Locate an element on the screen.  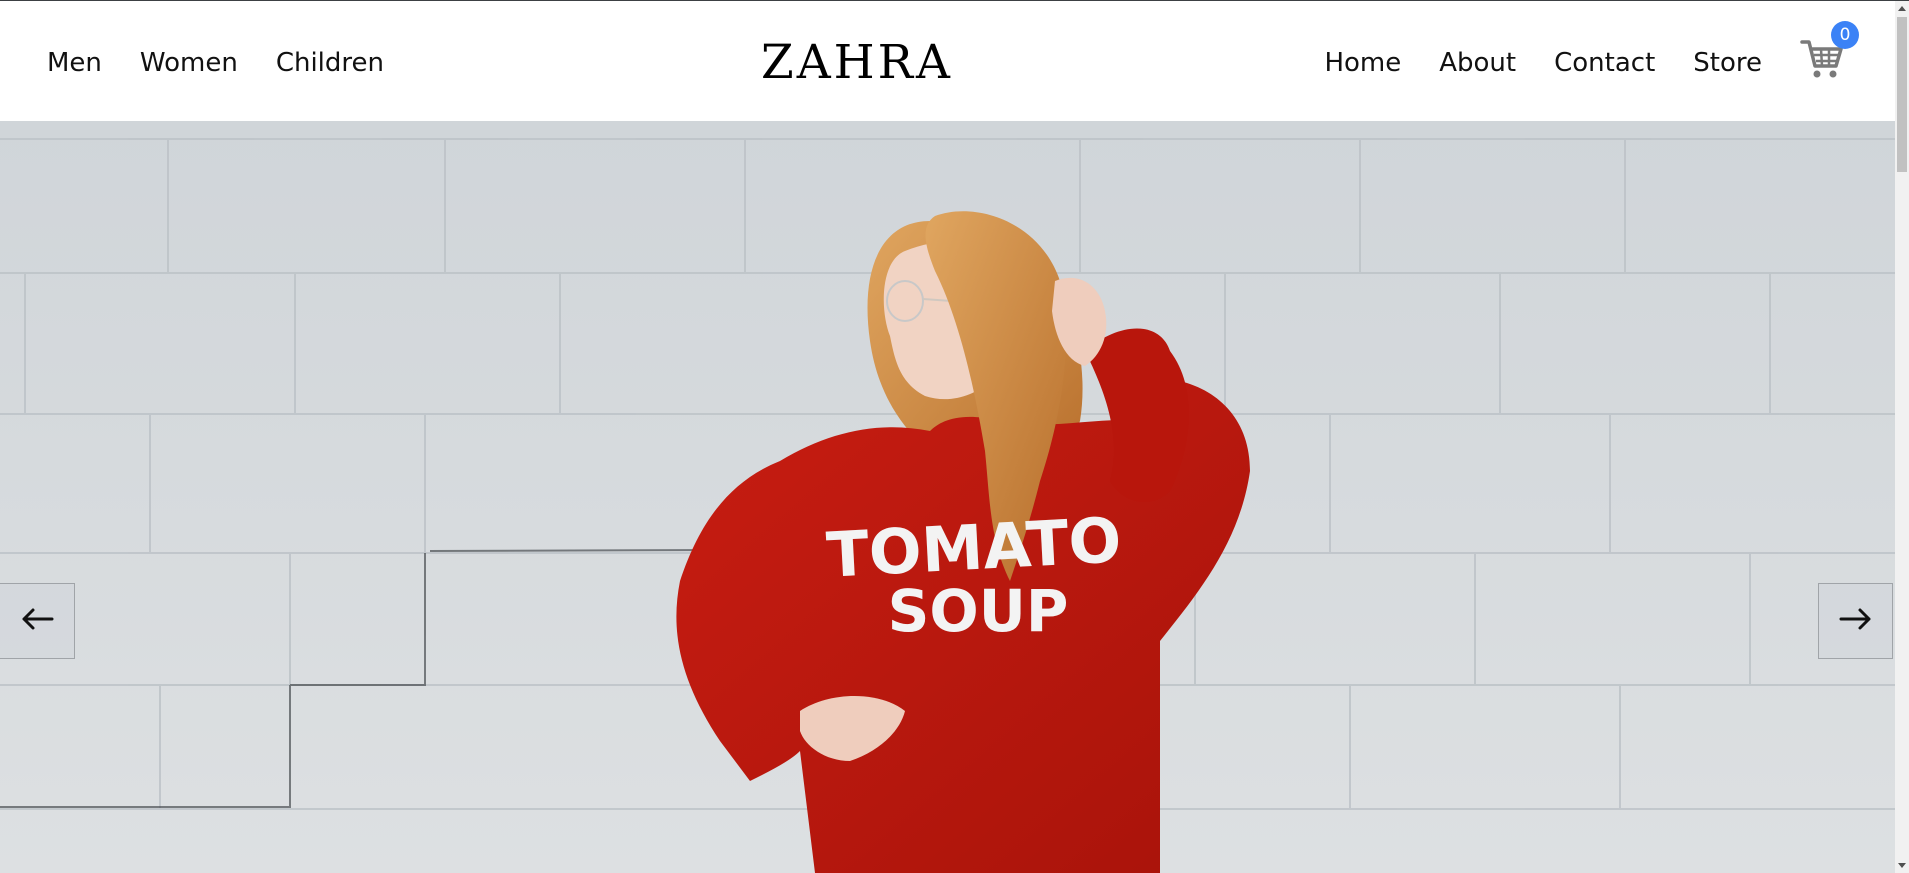
nav-link-men: Men is located at coordinates (74, 63).